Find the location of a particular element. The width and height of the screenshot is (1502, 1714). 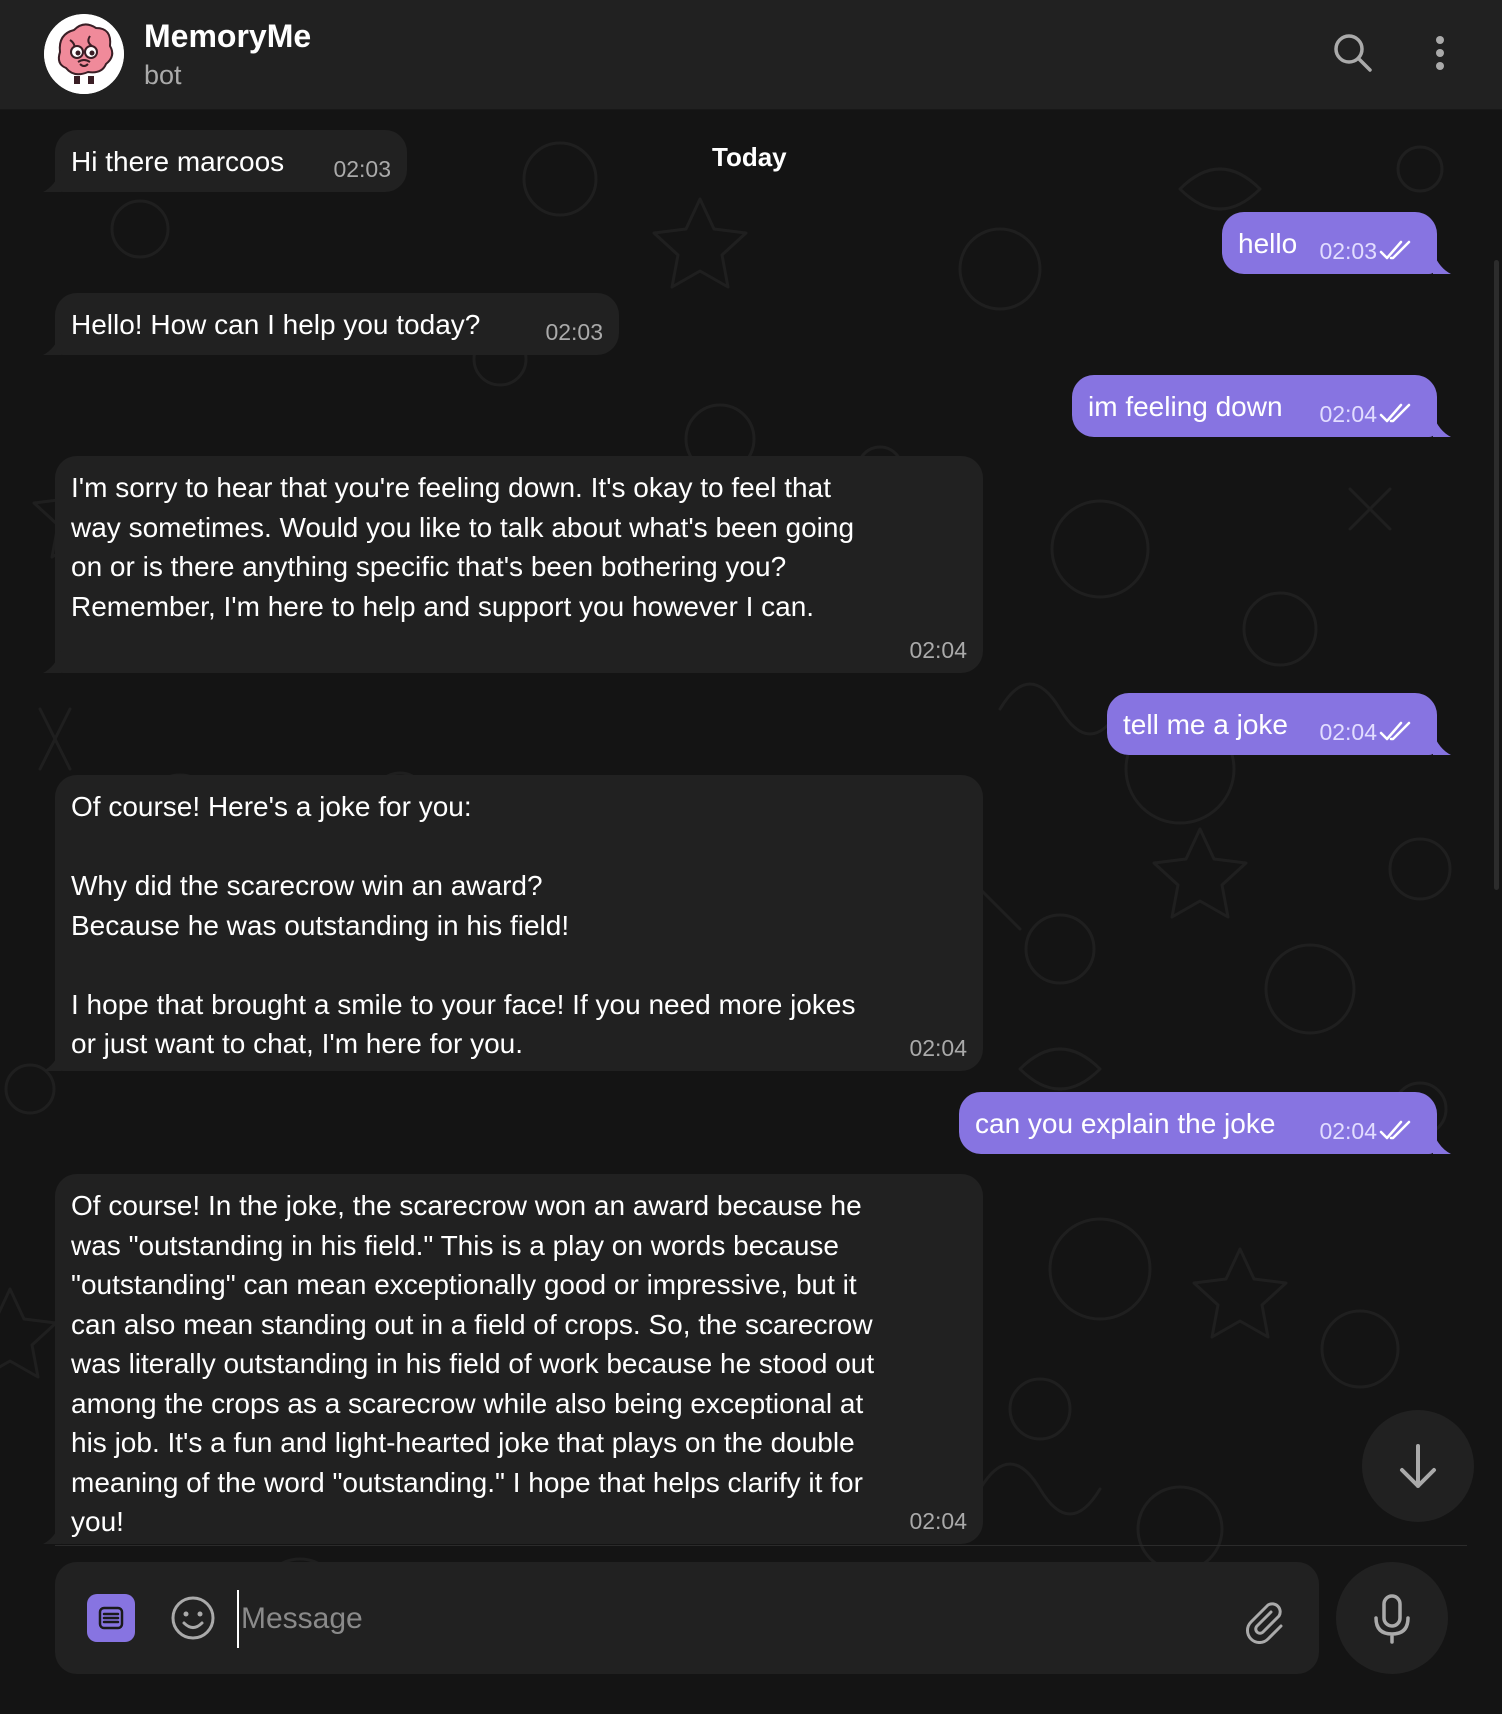

message-text: im feeling down is located at coordinates (1185, 406).